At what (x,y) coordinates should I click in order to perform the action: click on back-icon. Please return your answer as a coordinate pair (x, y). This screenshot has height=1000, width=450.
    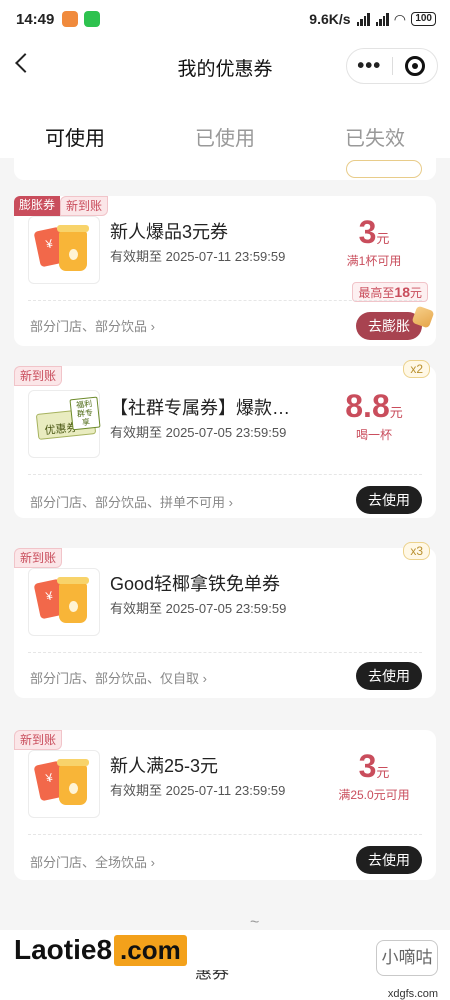
    Looking at the image, I should click on (25, 63).